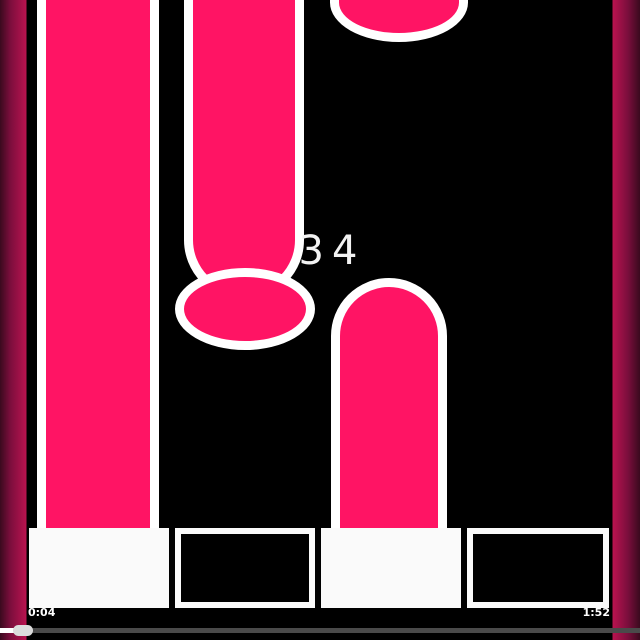 This screenshot has width=640, height=640. I want to click on hit-key-row, so click(319, 568).